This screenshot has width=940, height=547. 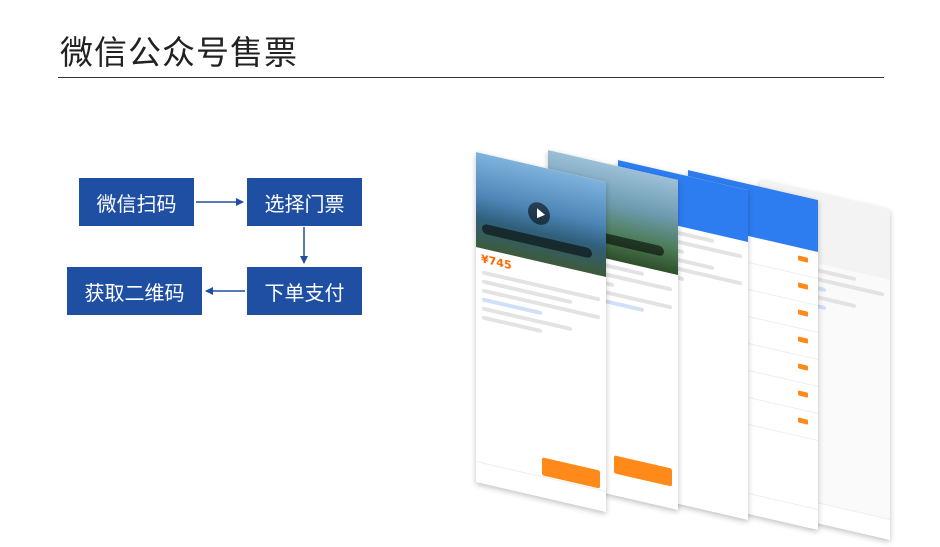 I want to click on phone-screenshot-lake-cruise: ¥745, so click(x=541, y=332).